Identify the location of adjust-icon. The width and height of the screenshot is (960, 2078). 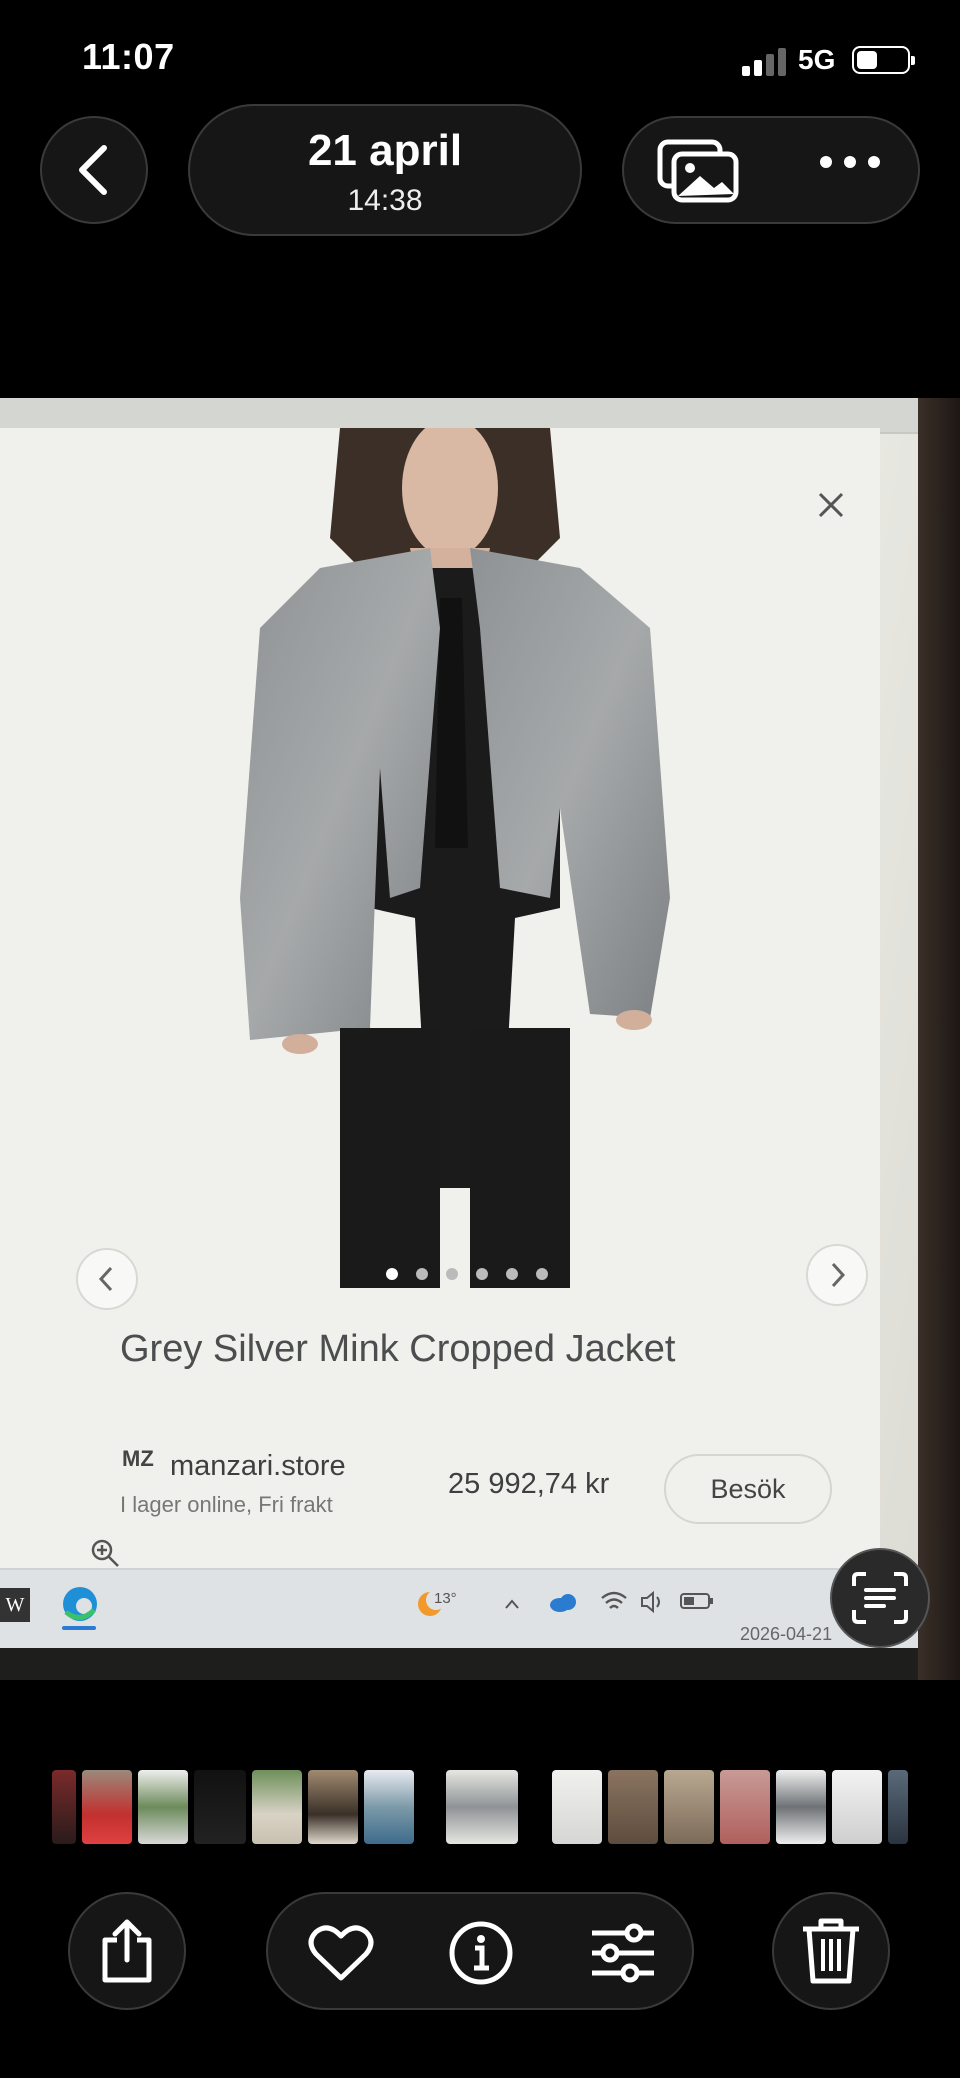
(623, 1953).